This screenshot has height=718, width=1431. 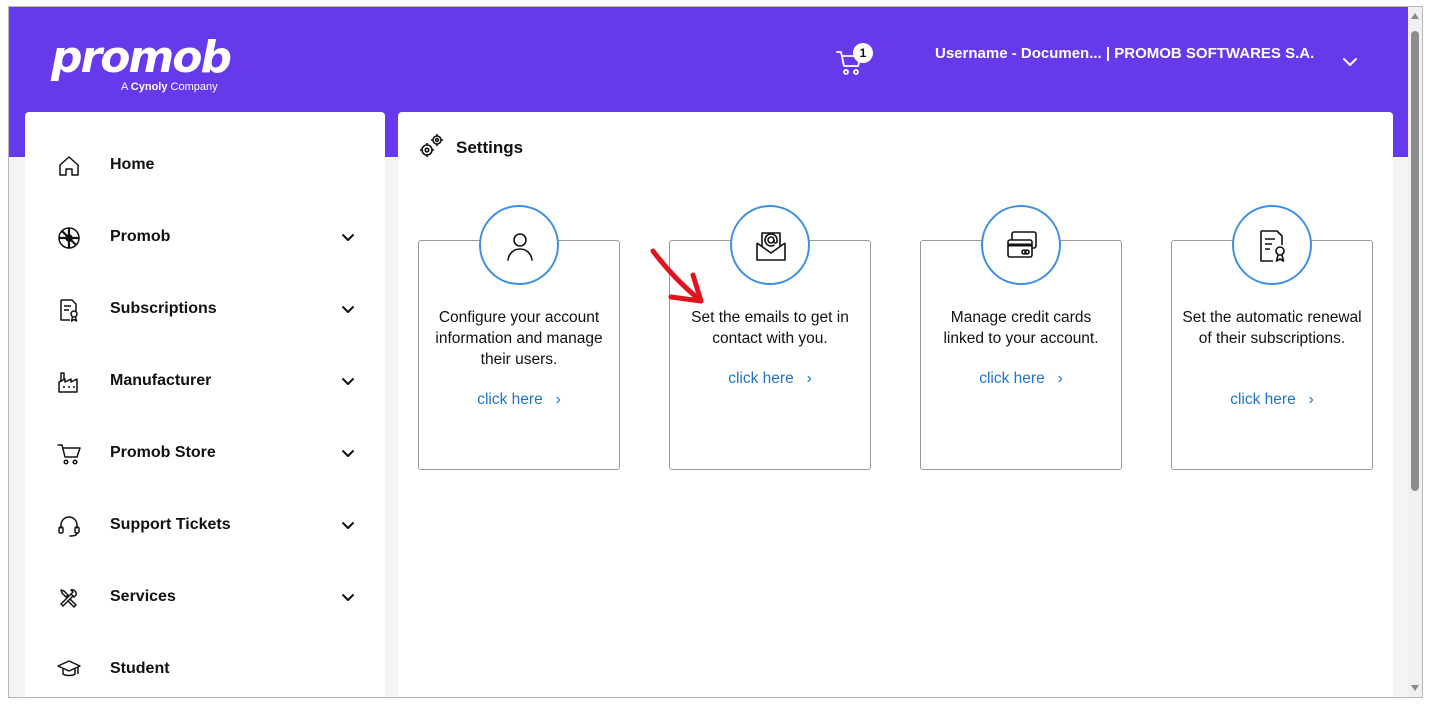 I want to click on credit-card-icon, so click(x=1022, y=244).